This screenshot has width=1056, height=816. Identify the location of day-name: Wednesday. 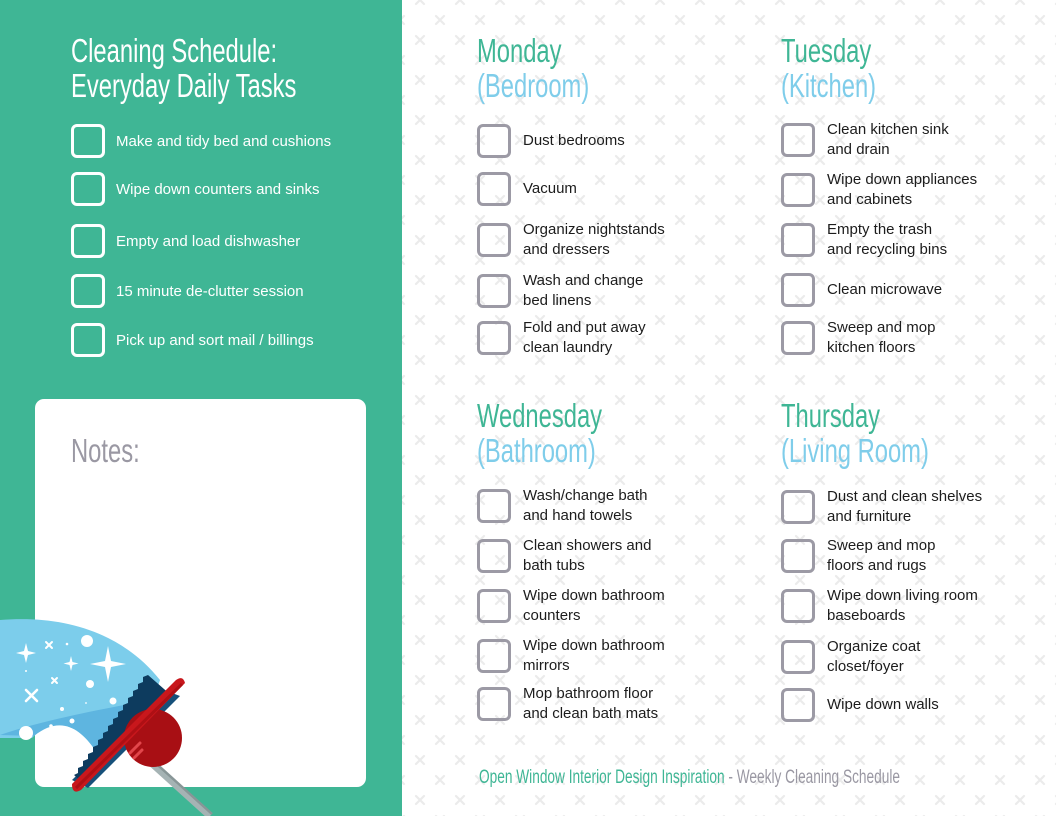
(540, 415).